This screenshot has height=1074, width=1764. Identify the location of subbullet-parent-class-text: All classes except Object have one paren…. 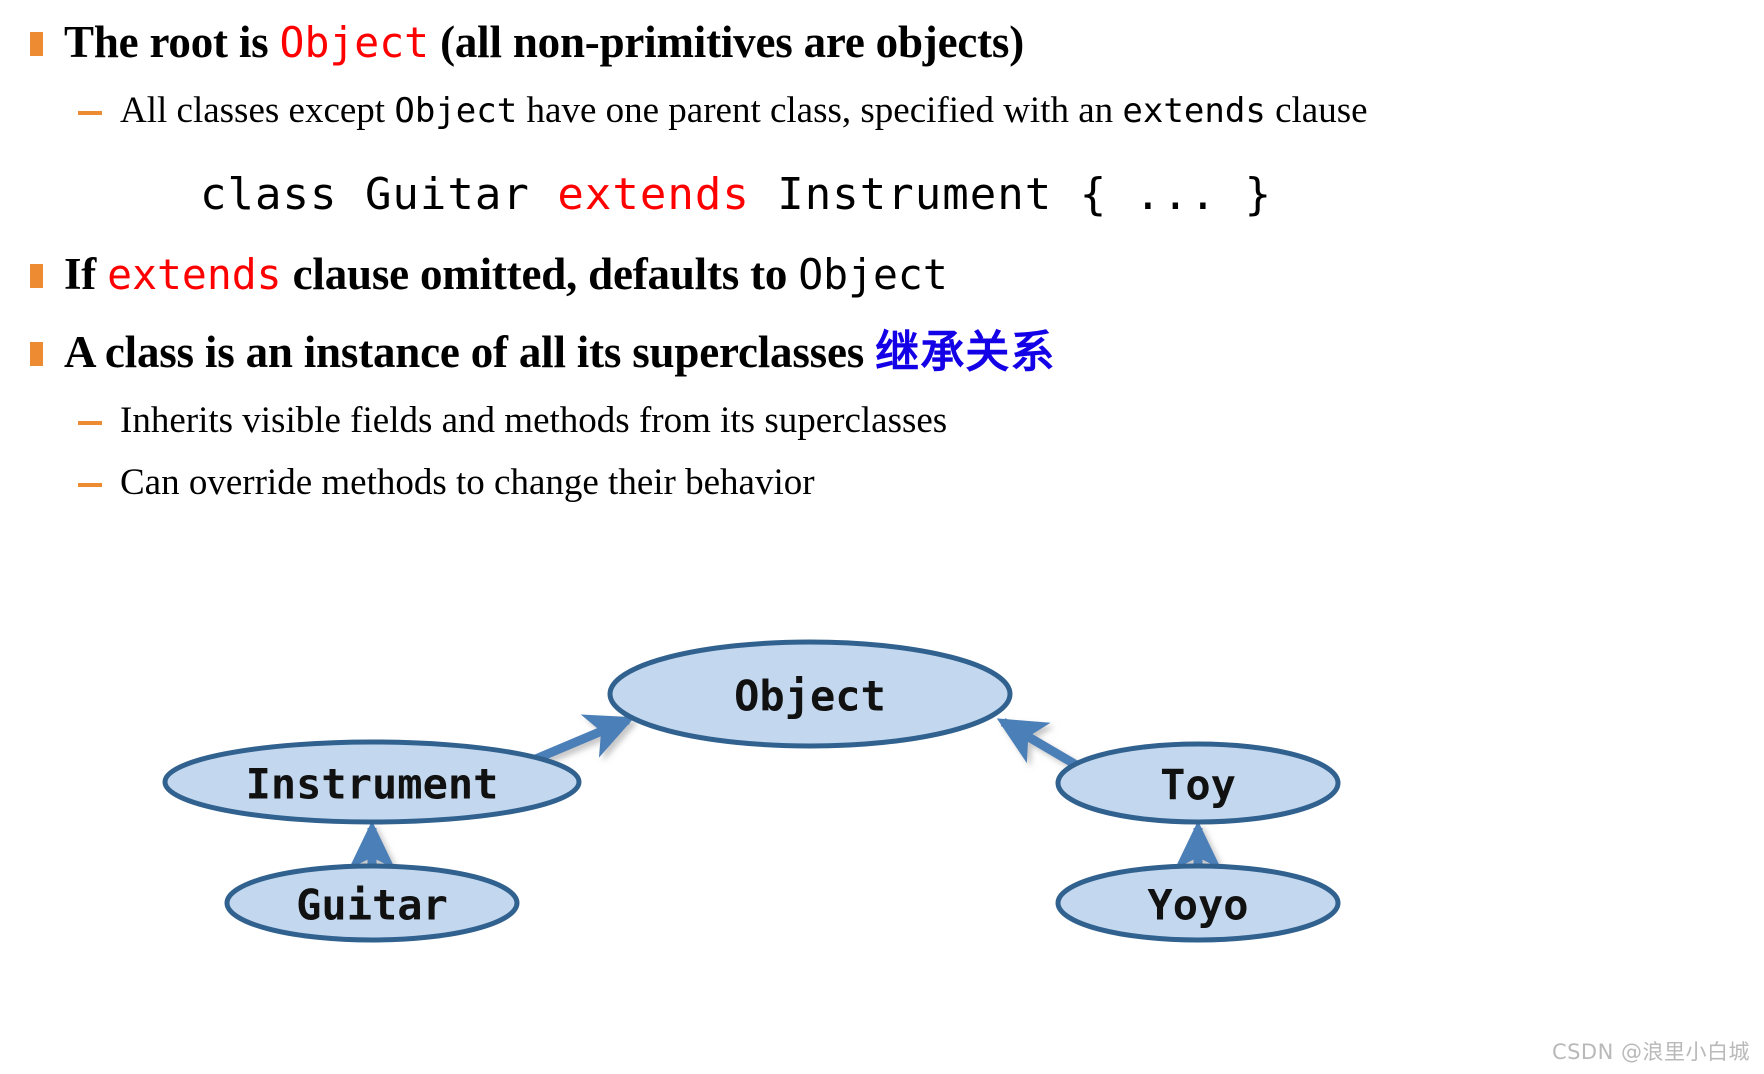
(744, 110).